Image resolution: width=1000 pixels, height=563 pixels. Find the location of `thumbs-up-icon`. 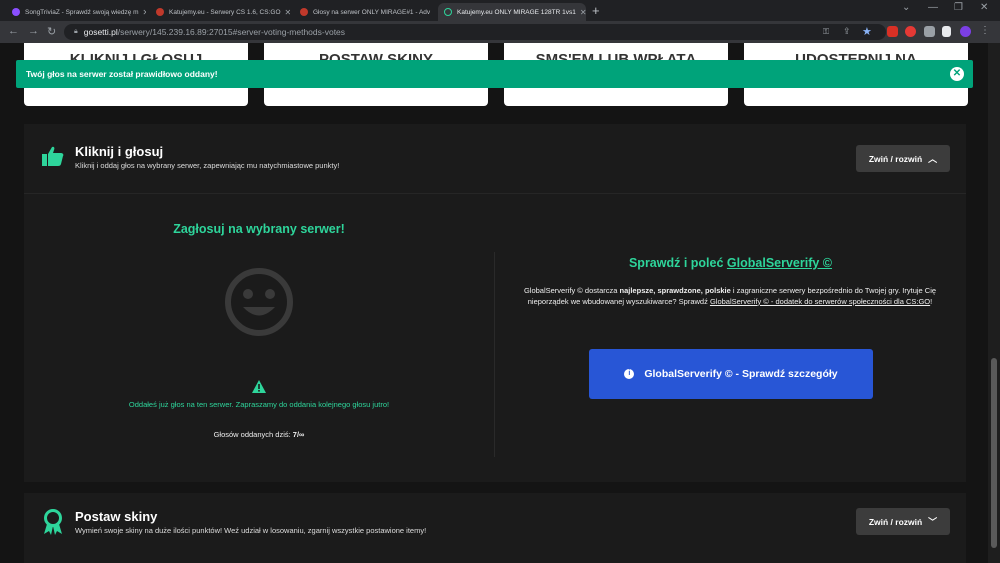

thumbs-up-icon is located at coordinates (53, 159).